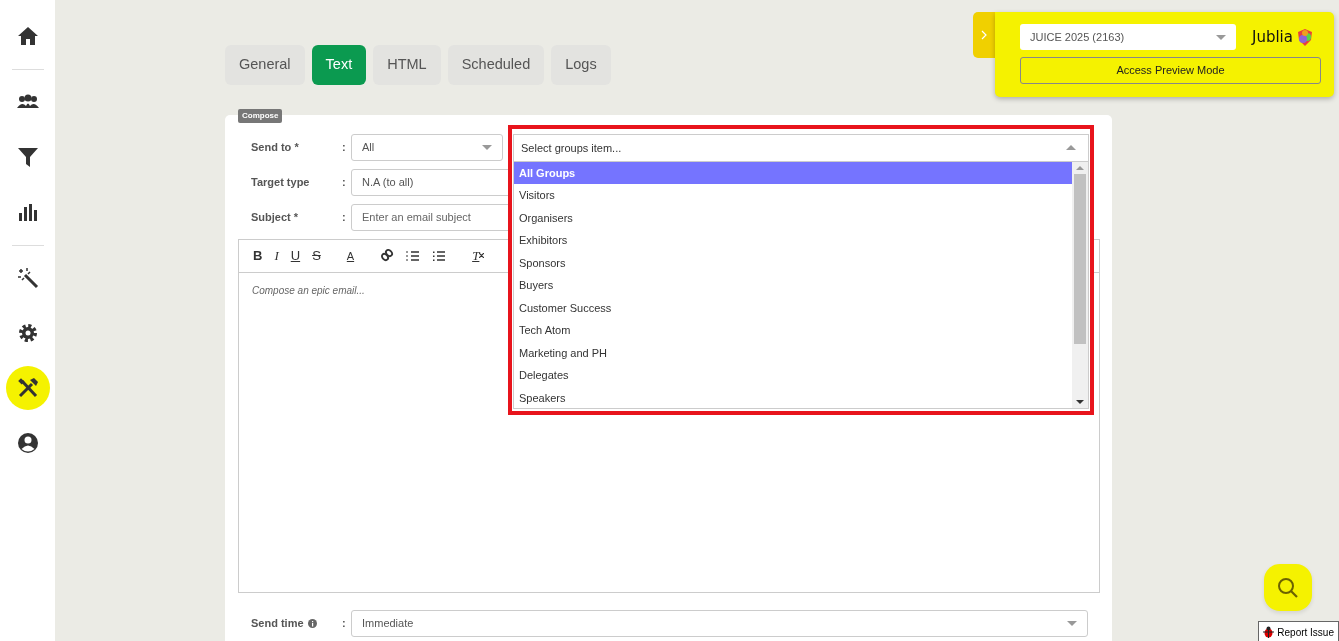 This screenshot has width=1339, height=641. Describe the element at coordinates (265, 65) in the screenshot. I see `tab: General` at that location.